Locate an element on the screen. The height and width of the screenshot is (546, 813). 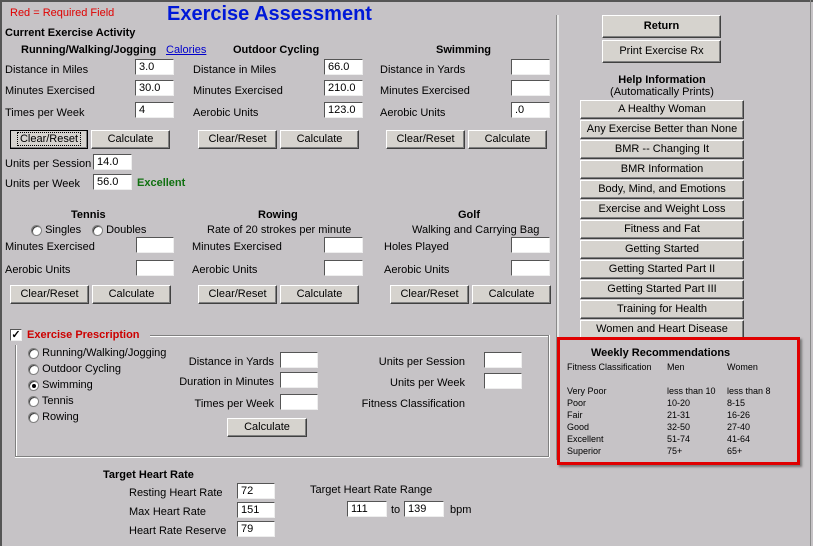
prescription-calculate-button: Calculate is located at coordinates (267, 427).